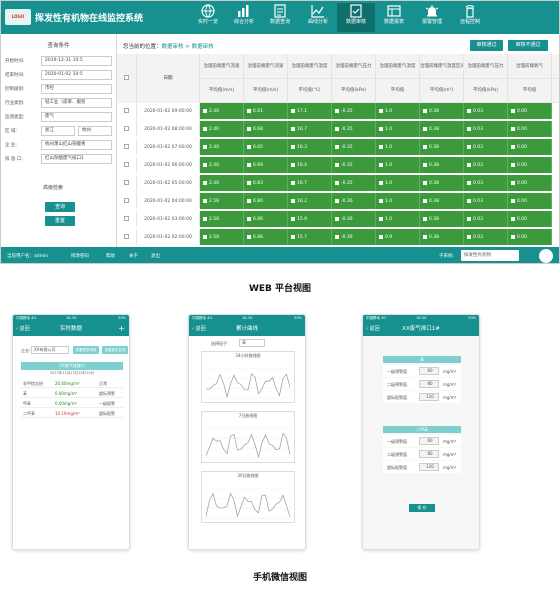 This screenshot has height=596, width=560. Describe the element at coordinates (486, 45) in the screenshot. I see `approve-button: 审核通过` at that location.